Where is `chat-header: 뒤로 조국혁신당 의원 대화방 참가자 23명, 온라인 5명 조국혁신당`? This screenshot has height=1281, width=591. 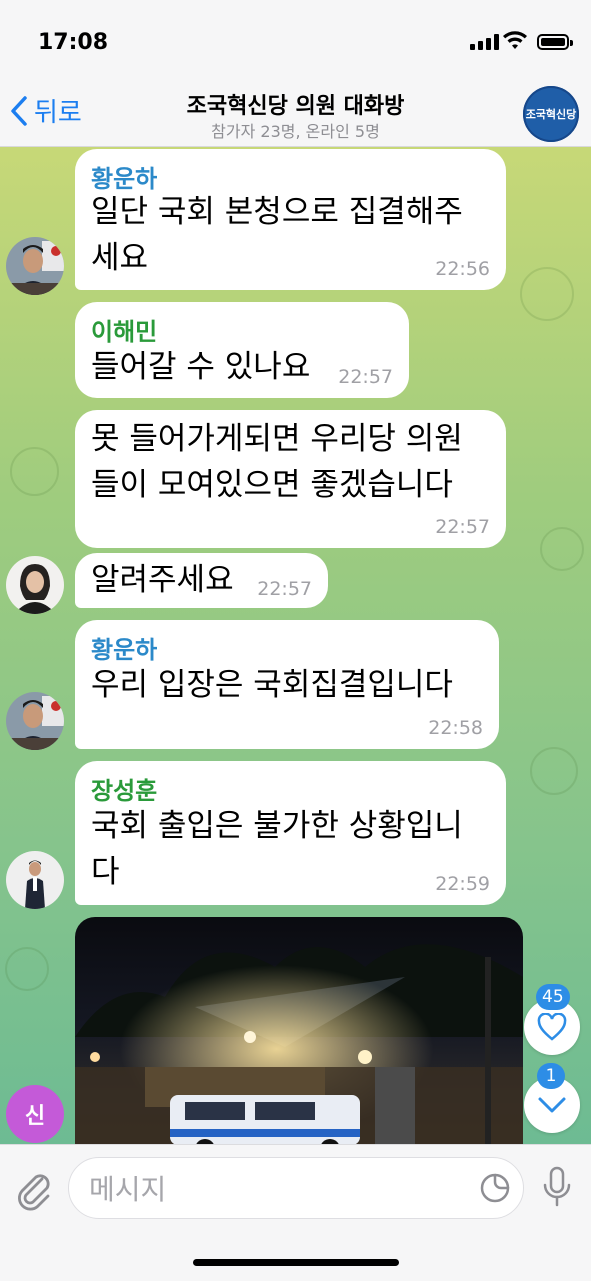
chat-header: 뒤로 조국혁신당 의원 대화방 참가자 23명, 온라인 5명 조국혁신당 is located at coordinates (295, 116).